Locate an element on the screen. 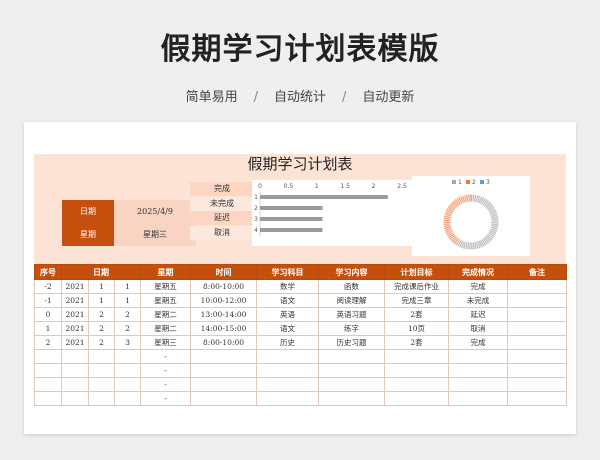 This screenshot has width=600, height=460. table-cell: 英语习题 is located at coordinates (352, 314).